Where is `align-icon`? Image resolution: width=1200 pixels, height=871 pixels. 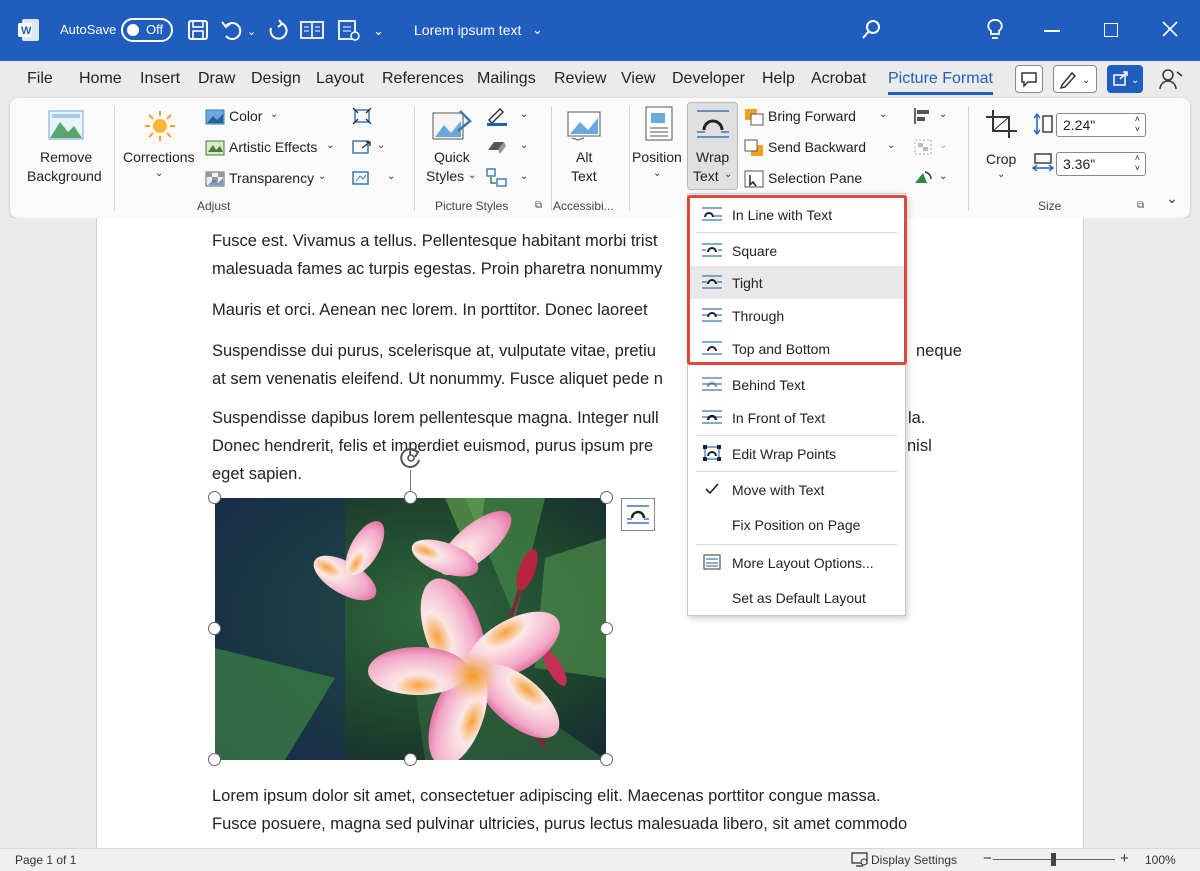 align-icon is located at coordinates (923, 117).